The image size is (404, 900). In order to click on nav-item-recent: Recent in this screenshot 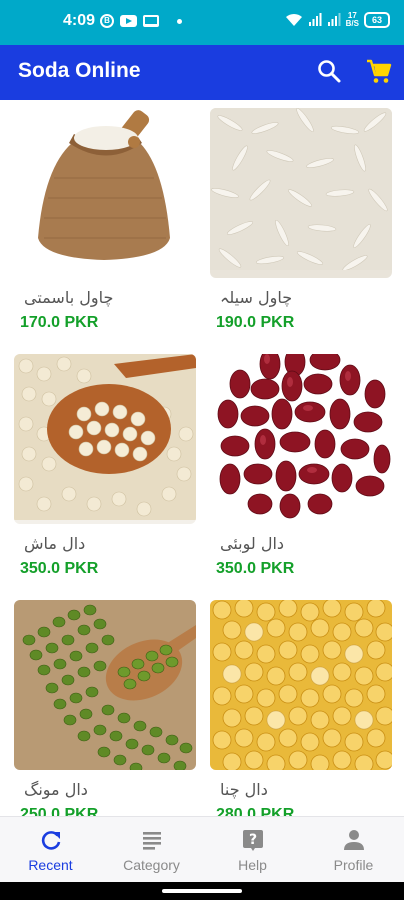, I will do `click(50, 849)`.